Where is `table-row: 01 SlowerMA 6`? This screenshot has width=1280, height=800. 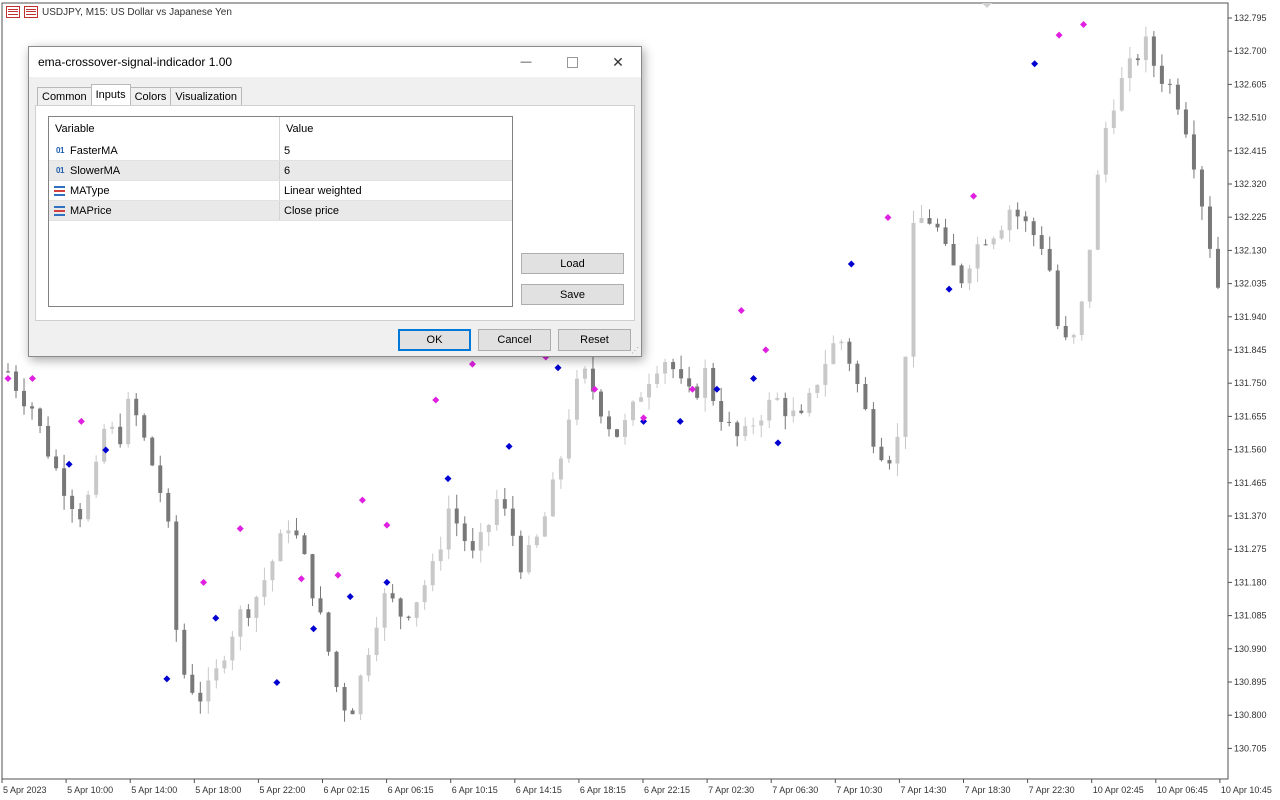 table-row: 01 SlowerMA 6 is located at coordinates (280, 171).